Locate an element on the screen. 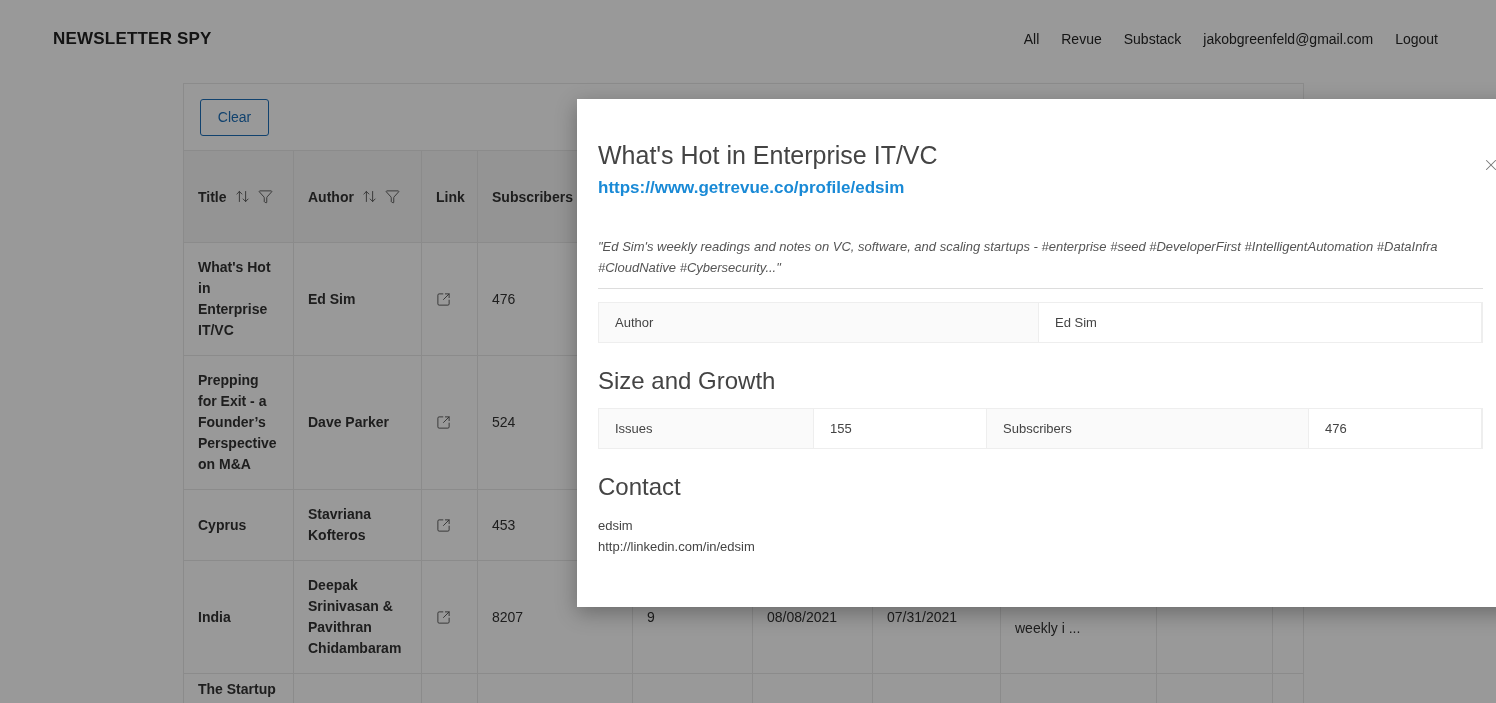 This screenshot has height=703, width=1496. detail-label: Author is located at coordinates (819, 322).